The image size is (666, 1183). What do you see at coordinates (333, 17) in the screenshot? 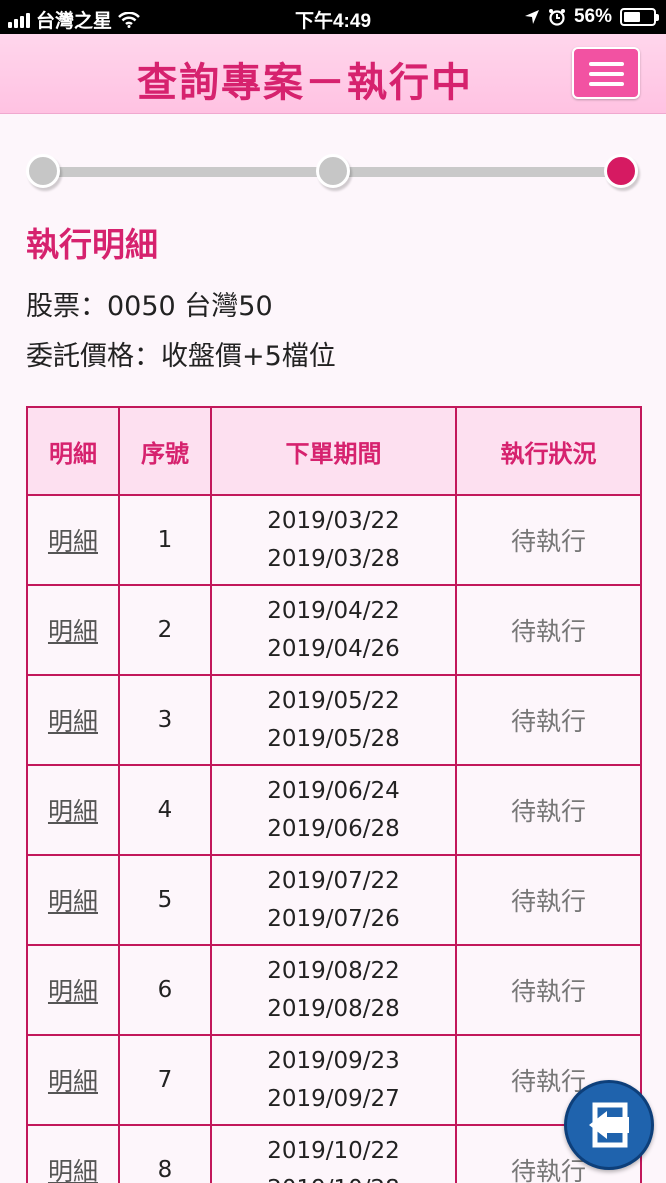
I see `status-bar: 台灣之星 下午4:49 56%` at bounding box center [333, 17].